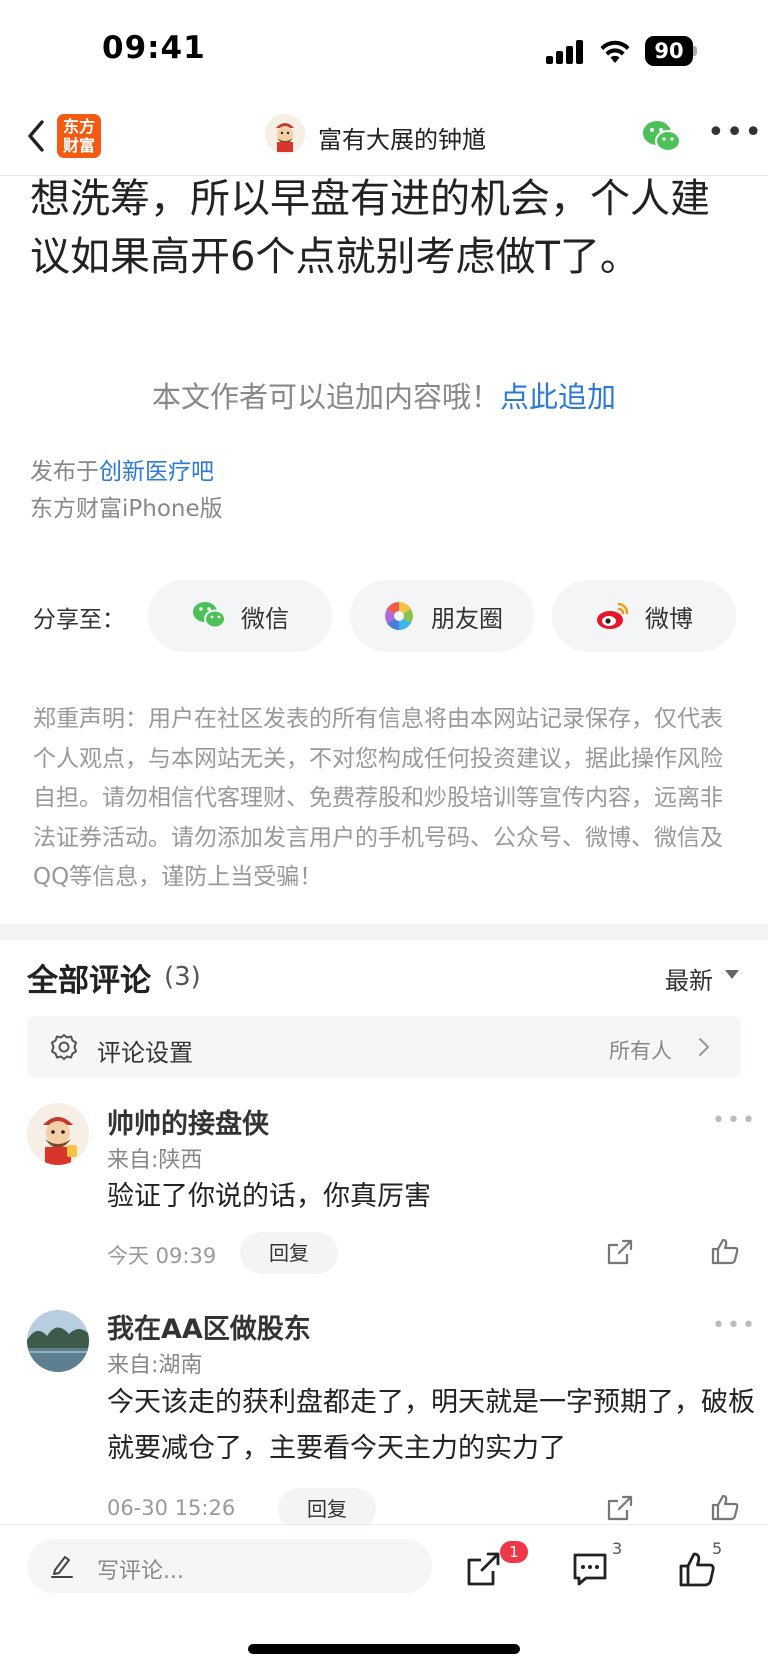  I want to click on gear-icon, so click(64, 1047).